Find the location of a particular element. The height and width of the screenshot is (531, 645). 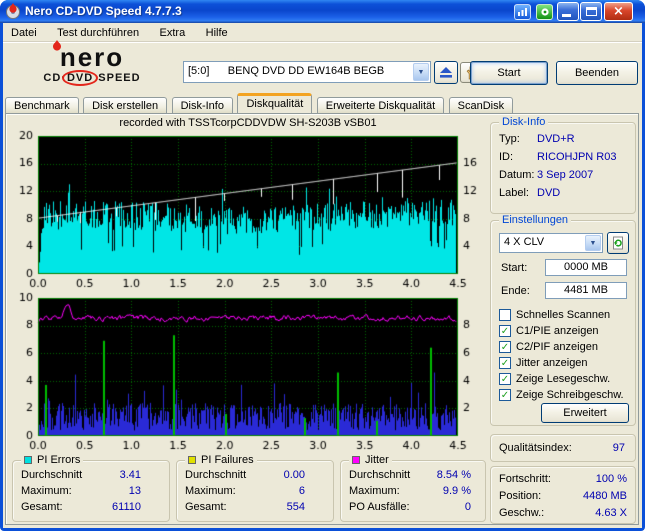

start-label: Start: is located at coordinates (514, 268).